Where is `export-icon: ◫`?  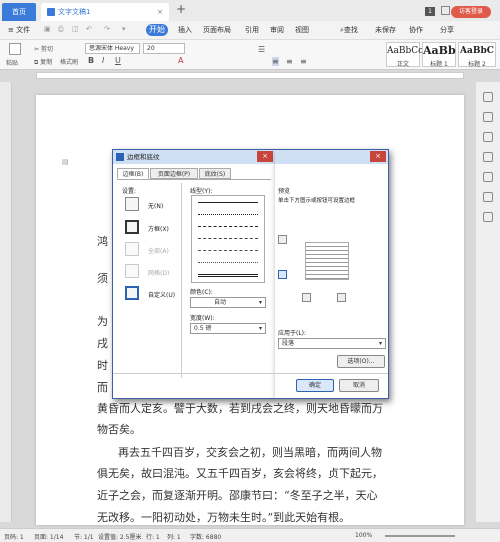 export-icon: ◫ is located at coordinates (75, 29).